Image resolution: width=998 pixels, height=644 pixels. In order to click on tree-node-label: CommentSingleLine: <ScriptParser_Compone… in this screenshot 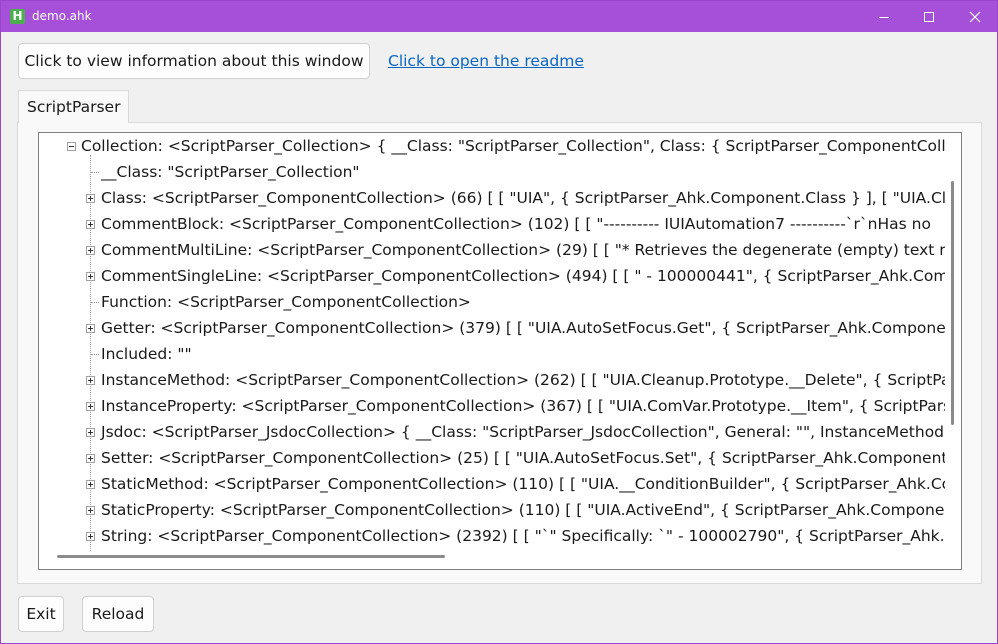, I will do `click(523, 276)`.